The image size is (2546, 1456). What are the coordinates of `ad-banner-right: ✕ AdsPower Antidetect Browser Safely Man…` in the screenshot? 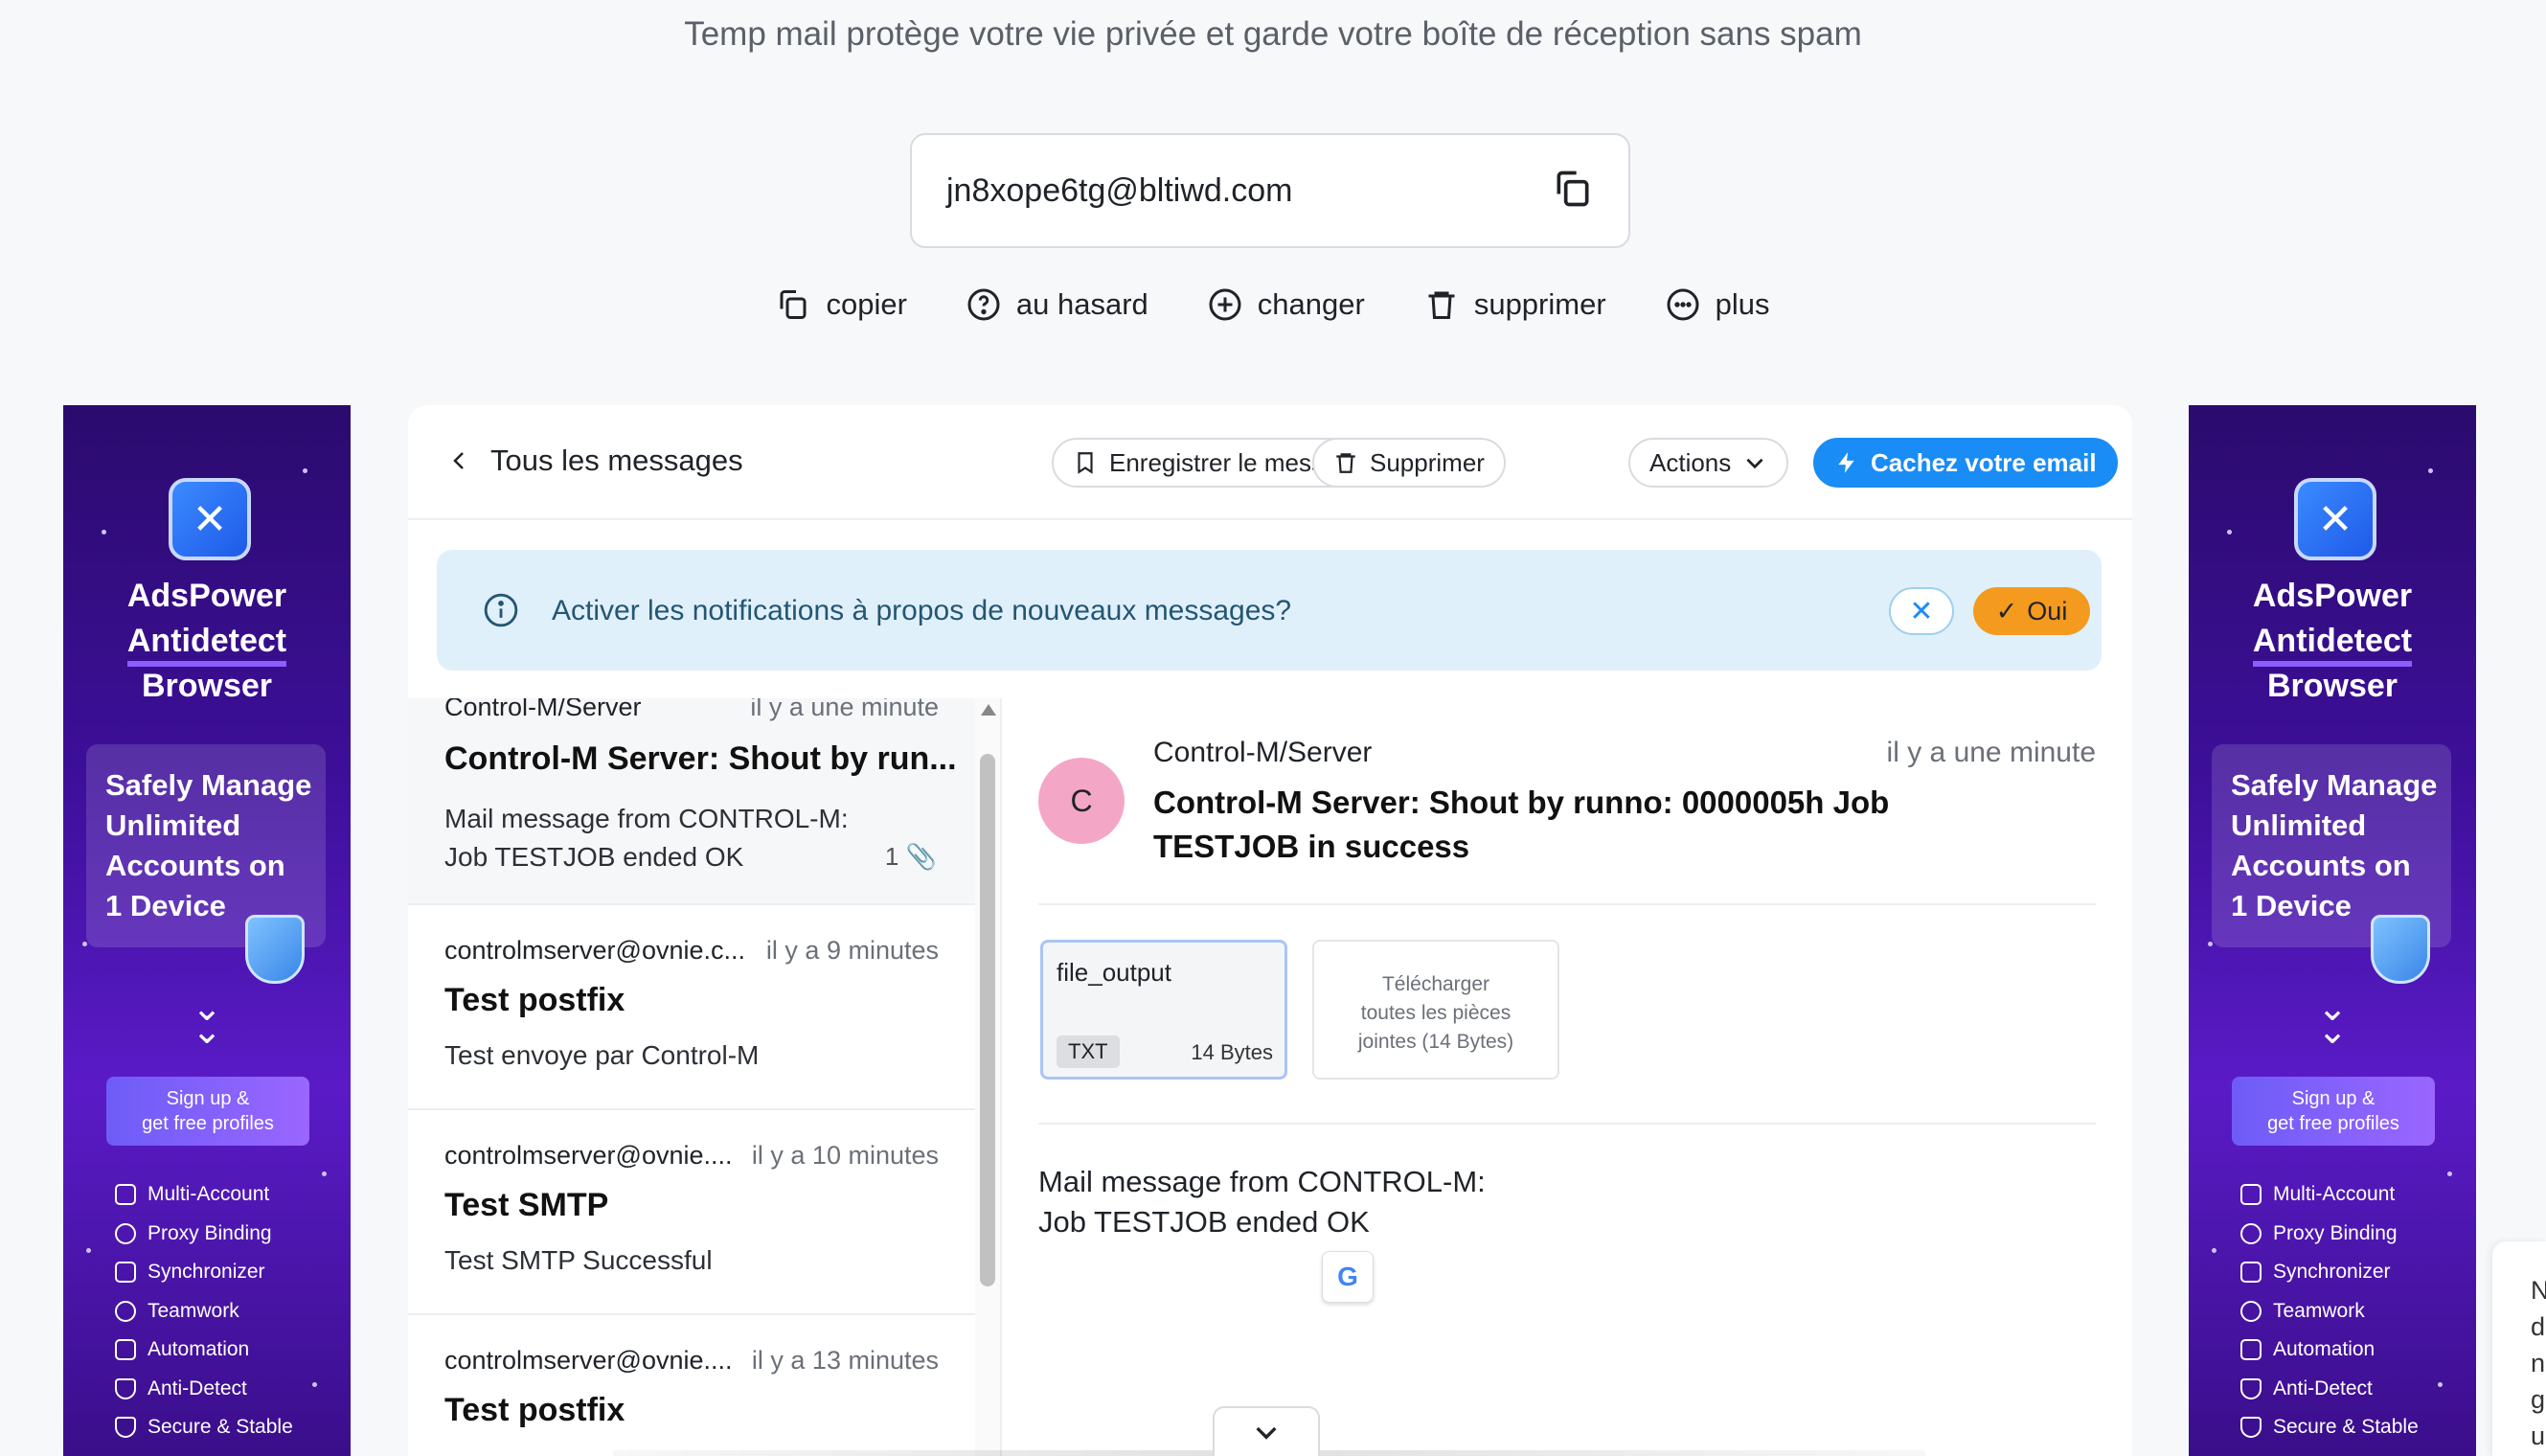 It's located at (2332, 930).